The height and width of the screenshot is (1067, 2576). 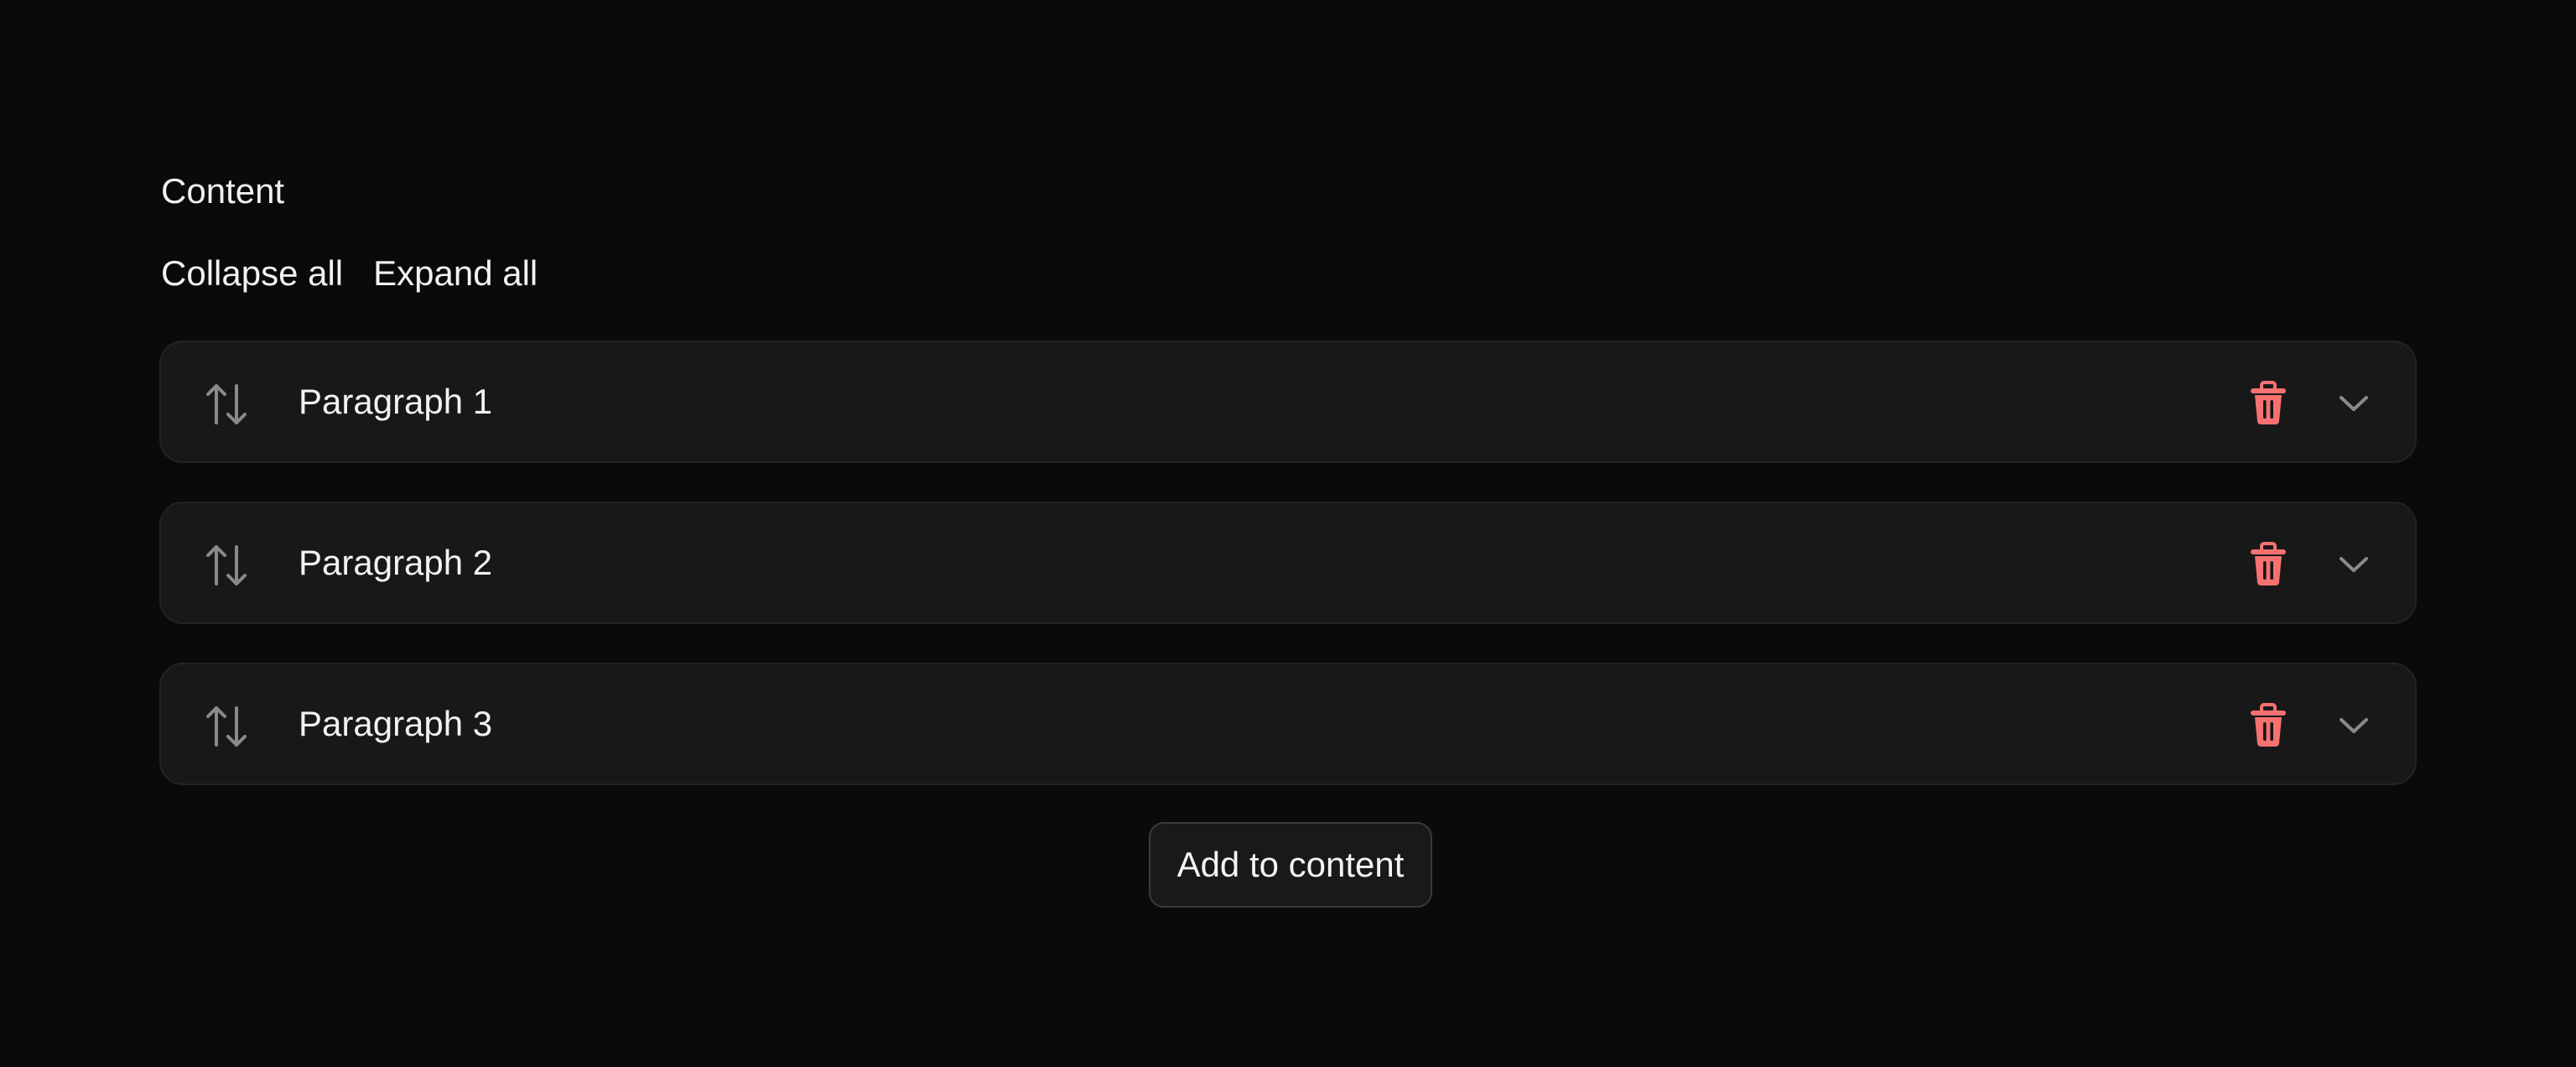 What do you see at coordinates (1288, 563) in the screenshot?
I see `block-row: Paragraph 2` at bounding box center [1288, 563].